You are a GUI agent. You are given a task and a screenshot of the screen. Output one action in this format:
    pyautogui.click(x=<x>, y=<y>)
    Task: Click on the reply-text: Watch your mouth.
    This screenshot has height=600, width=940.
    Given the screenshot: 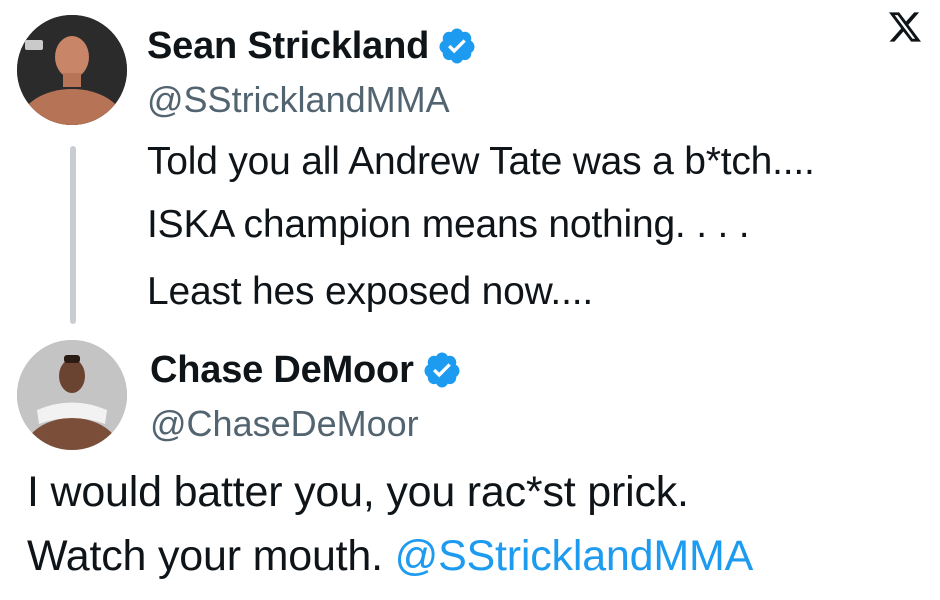 What is the action you would take?
    pyautogui.click(x=211, y=556)
    